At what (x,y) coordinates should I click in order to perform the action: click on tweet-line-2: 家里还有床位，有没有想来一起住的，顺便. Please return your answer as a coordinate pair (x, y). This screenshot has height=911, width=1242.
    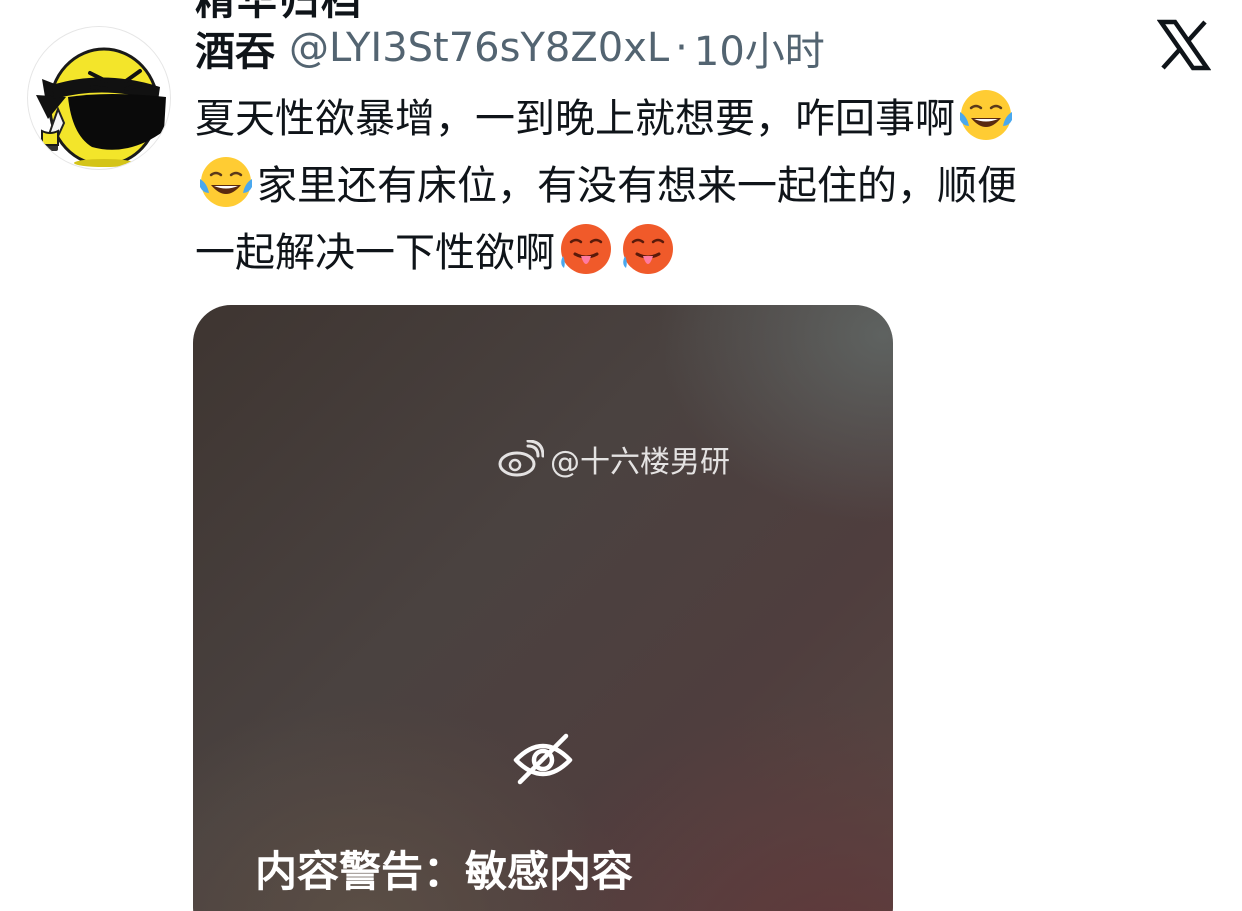
    Looking at the image, I should click on (695, 186).